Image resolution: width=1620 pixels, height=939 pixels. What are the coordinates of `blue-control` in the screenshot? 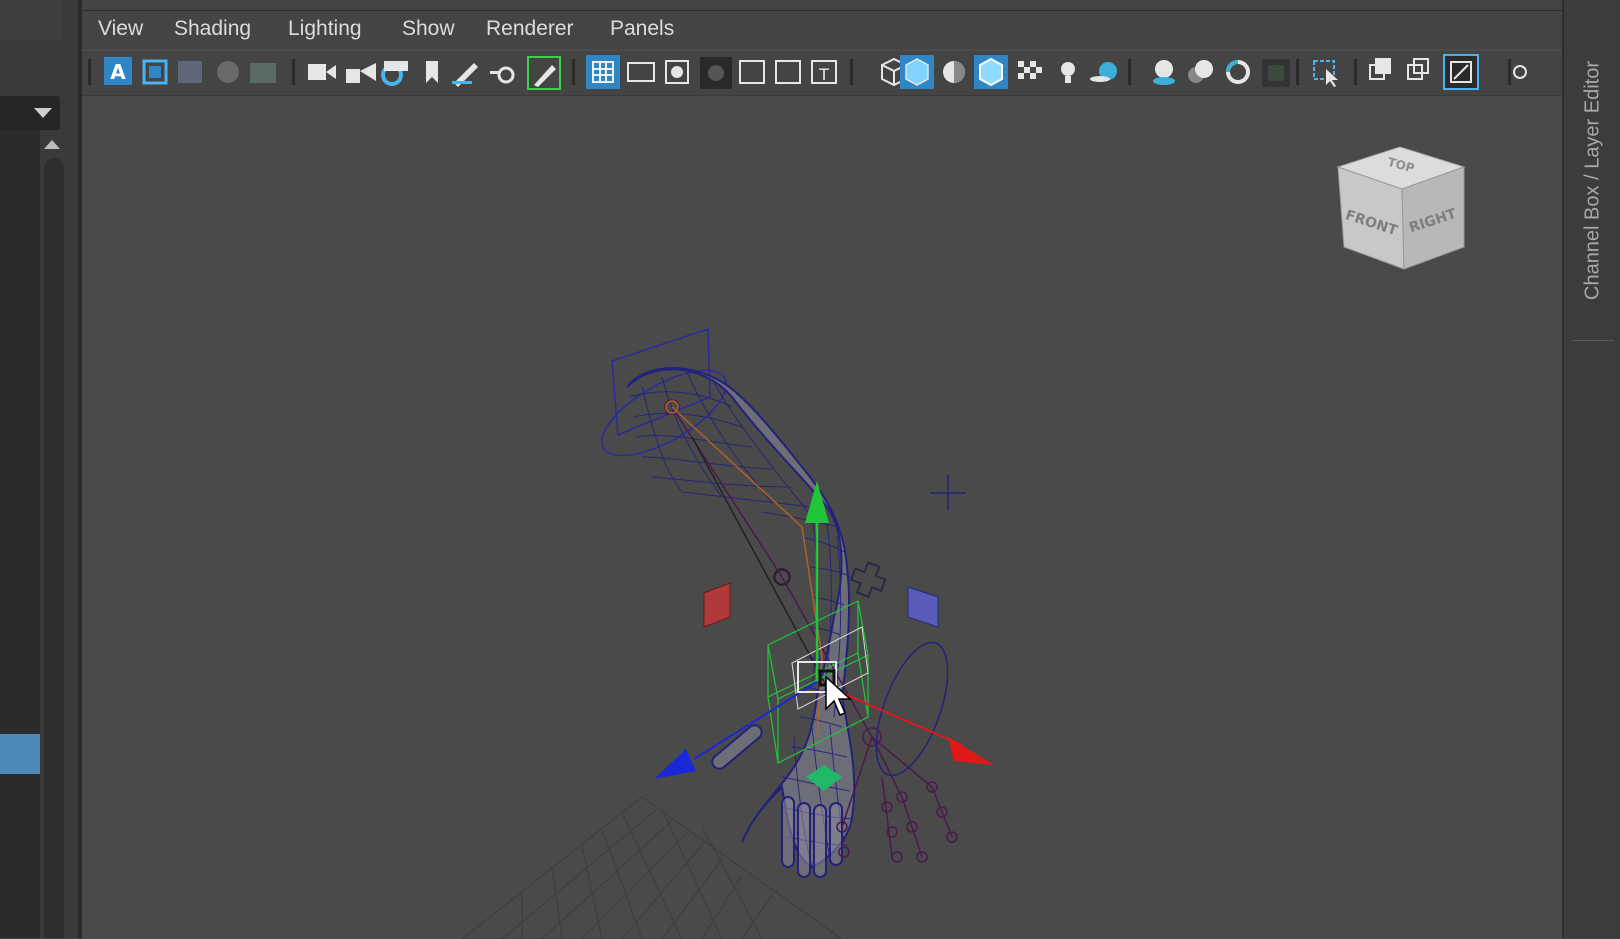 It's located at (923, 607).